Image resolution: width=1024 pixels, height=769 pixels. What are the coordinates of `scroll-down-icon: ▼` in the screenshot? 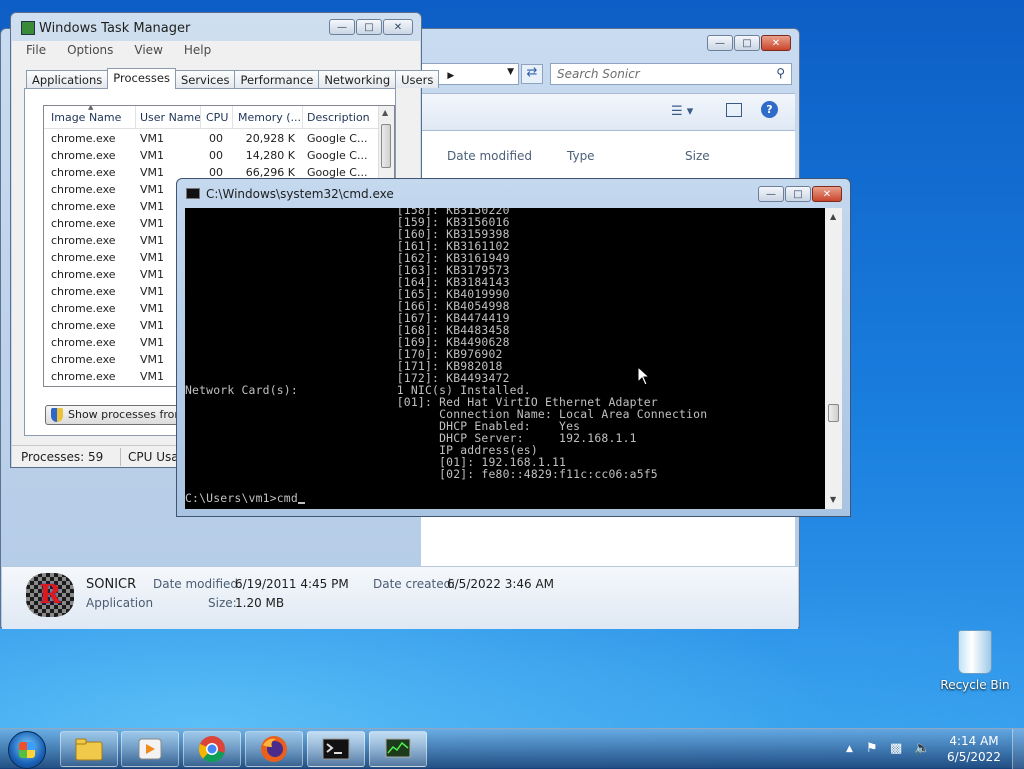 It's located at (833, 499).